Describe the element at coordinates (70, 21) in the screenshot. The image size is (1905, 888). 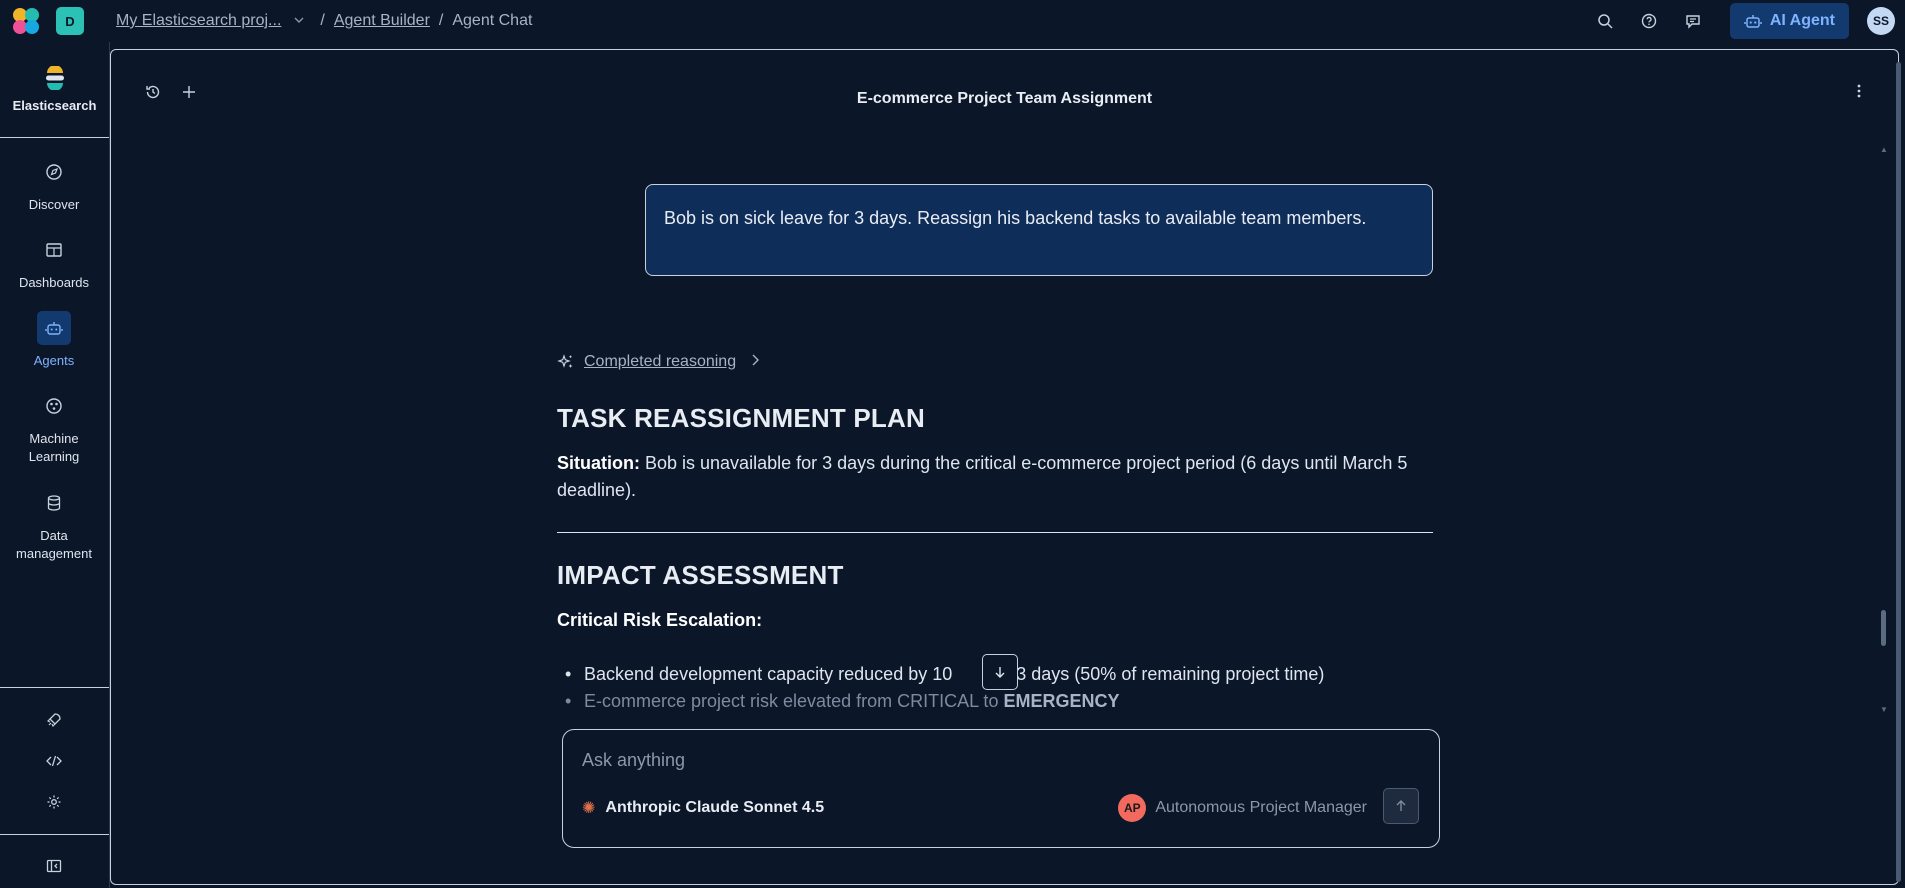
I see `space-avatar: D` at that location.